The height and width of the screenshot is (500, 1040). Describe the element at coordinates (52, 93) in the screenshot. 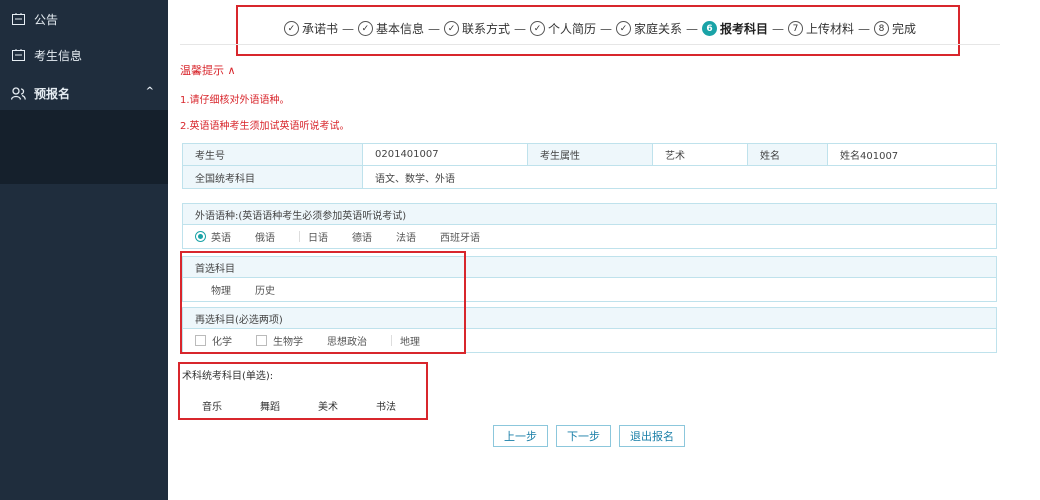

I see `sidebar-item-label: 预报名` at that location.